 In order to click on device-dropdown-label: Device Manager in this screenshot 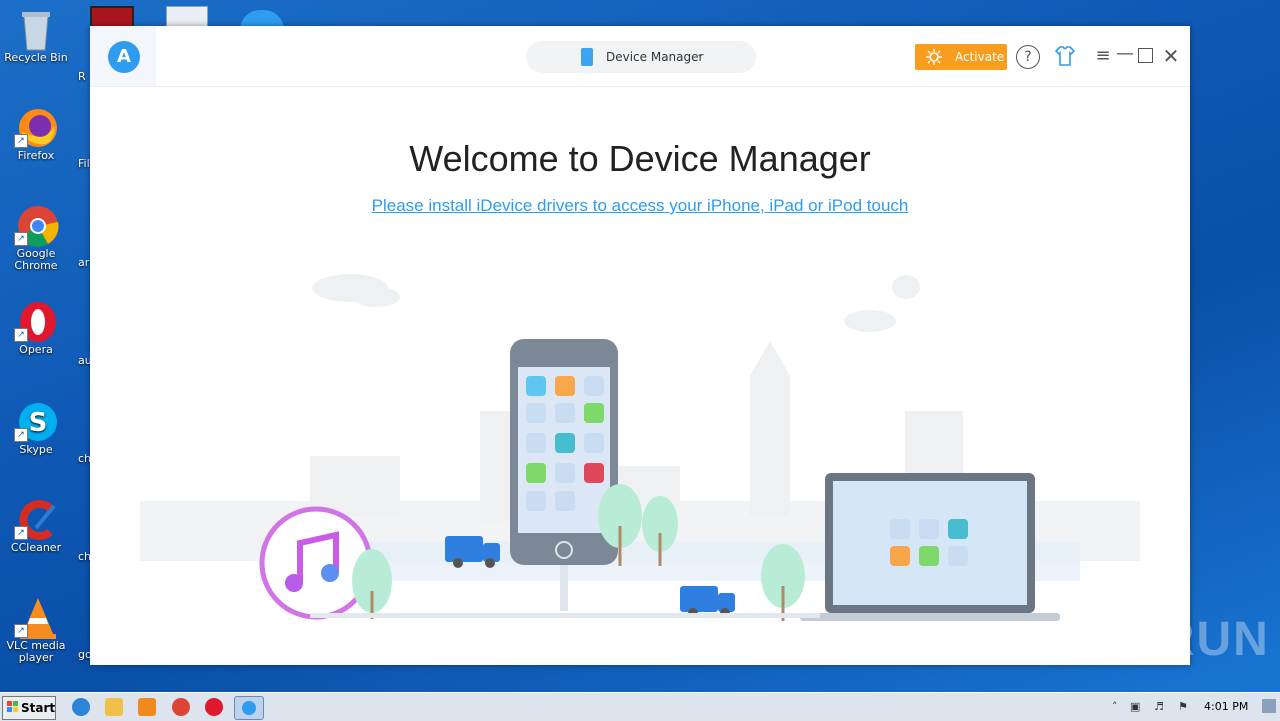, I will do `click(655, 57)`.